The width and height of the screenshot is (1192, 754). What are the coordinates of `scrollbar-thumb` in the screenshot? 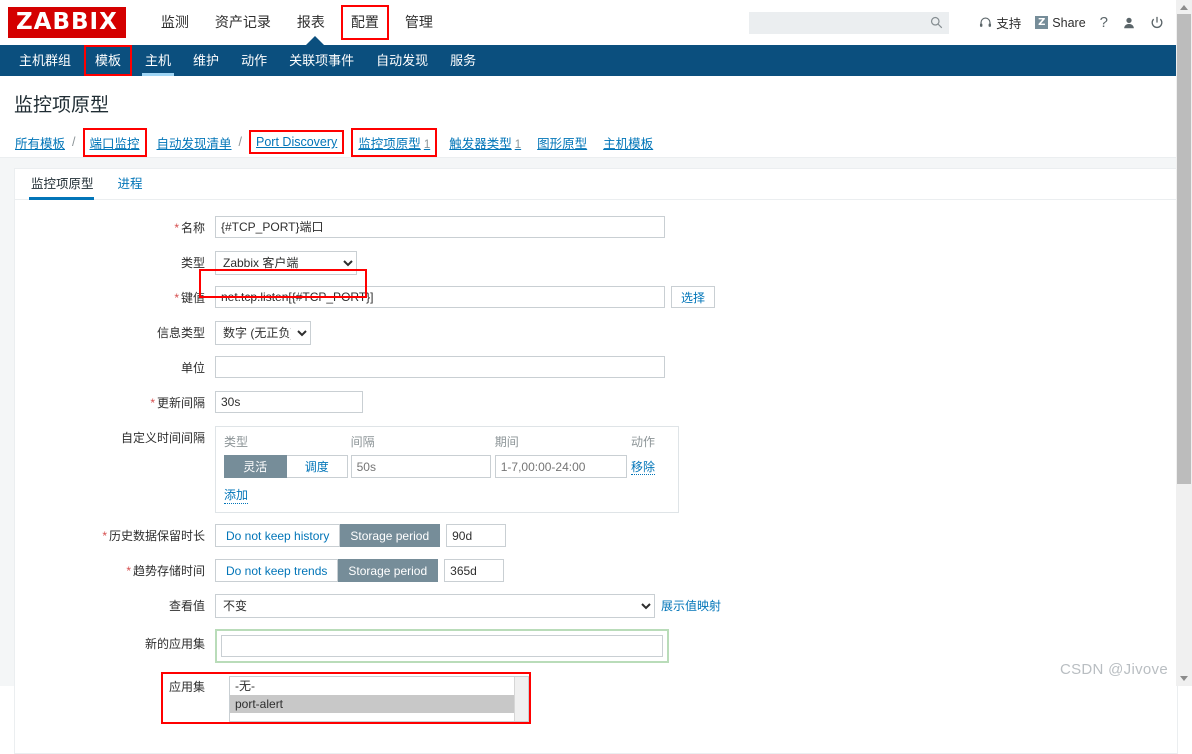 It's located at (1184, 249).